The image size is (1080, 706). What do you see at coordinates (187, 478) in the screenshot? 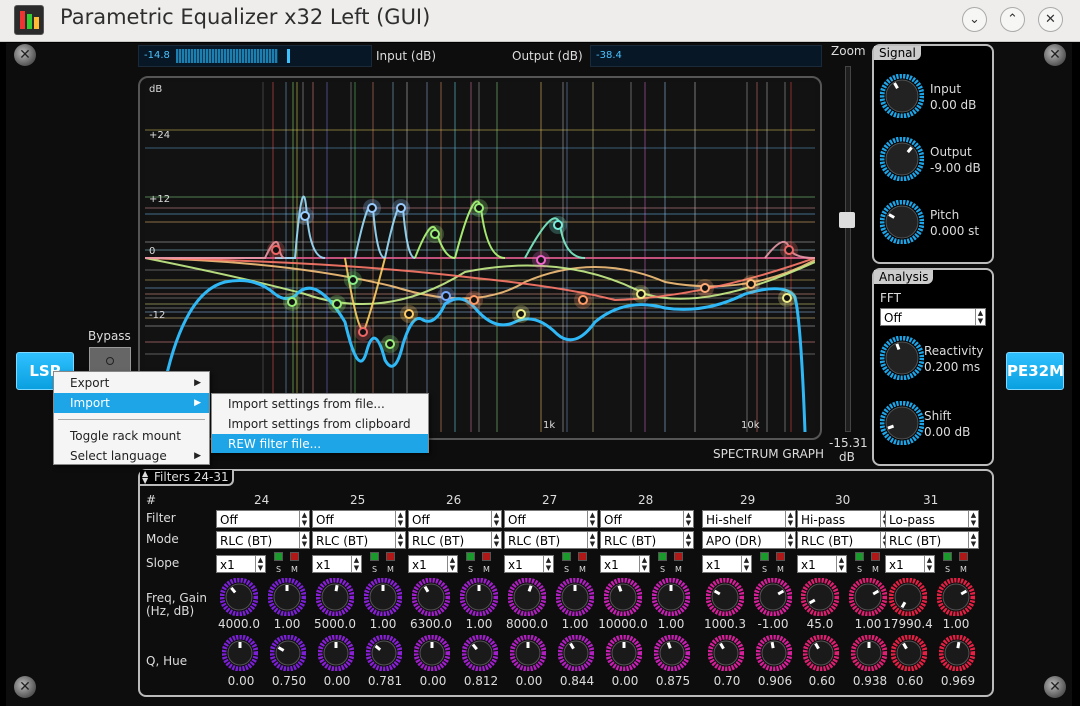
I see `filter-group-selector: ▲ ▼ Filters 24-31` at bounding box center [187, 478].